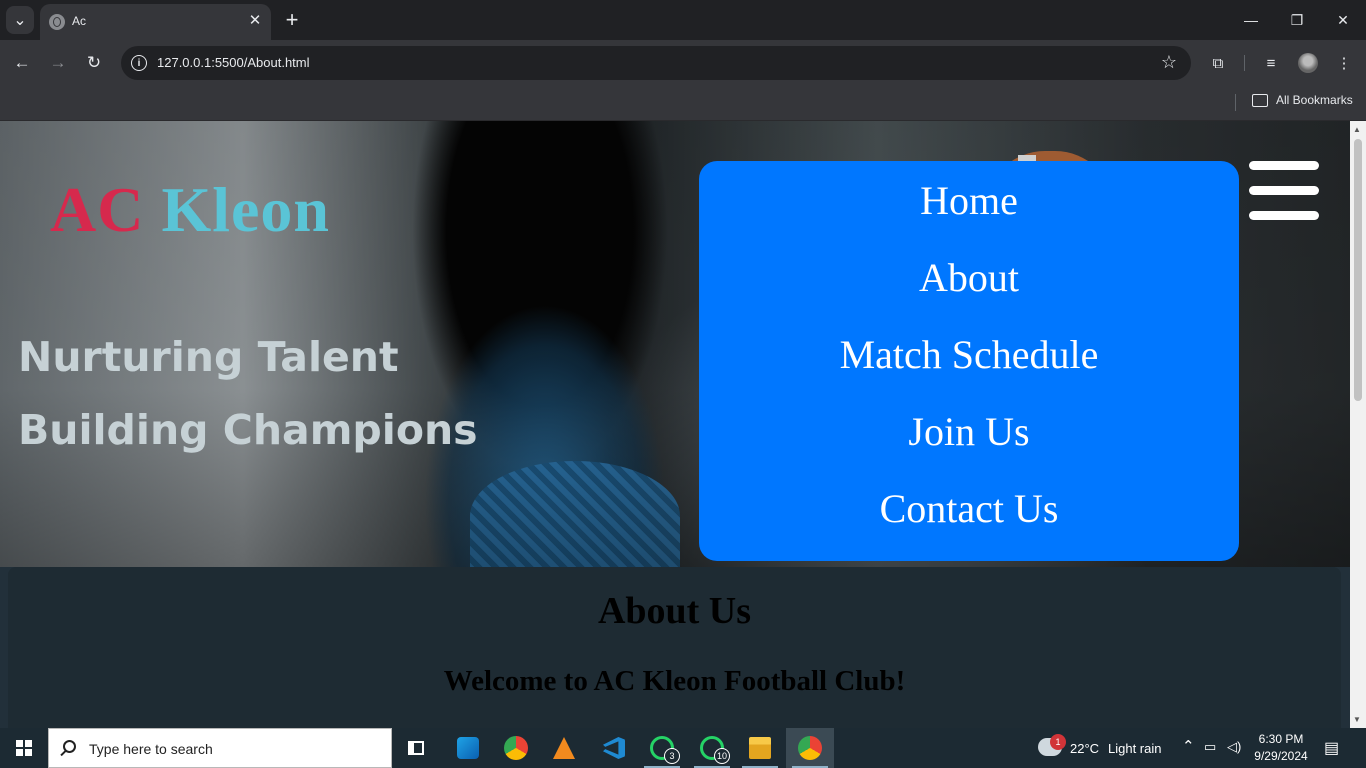  Describe the element at coordinates (1084, 748) in the screenshot. I see `weather-temp: 22°C` at that location.